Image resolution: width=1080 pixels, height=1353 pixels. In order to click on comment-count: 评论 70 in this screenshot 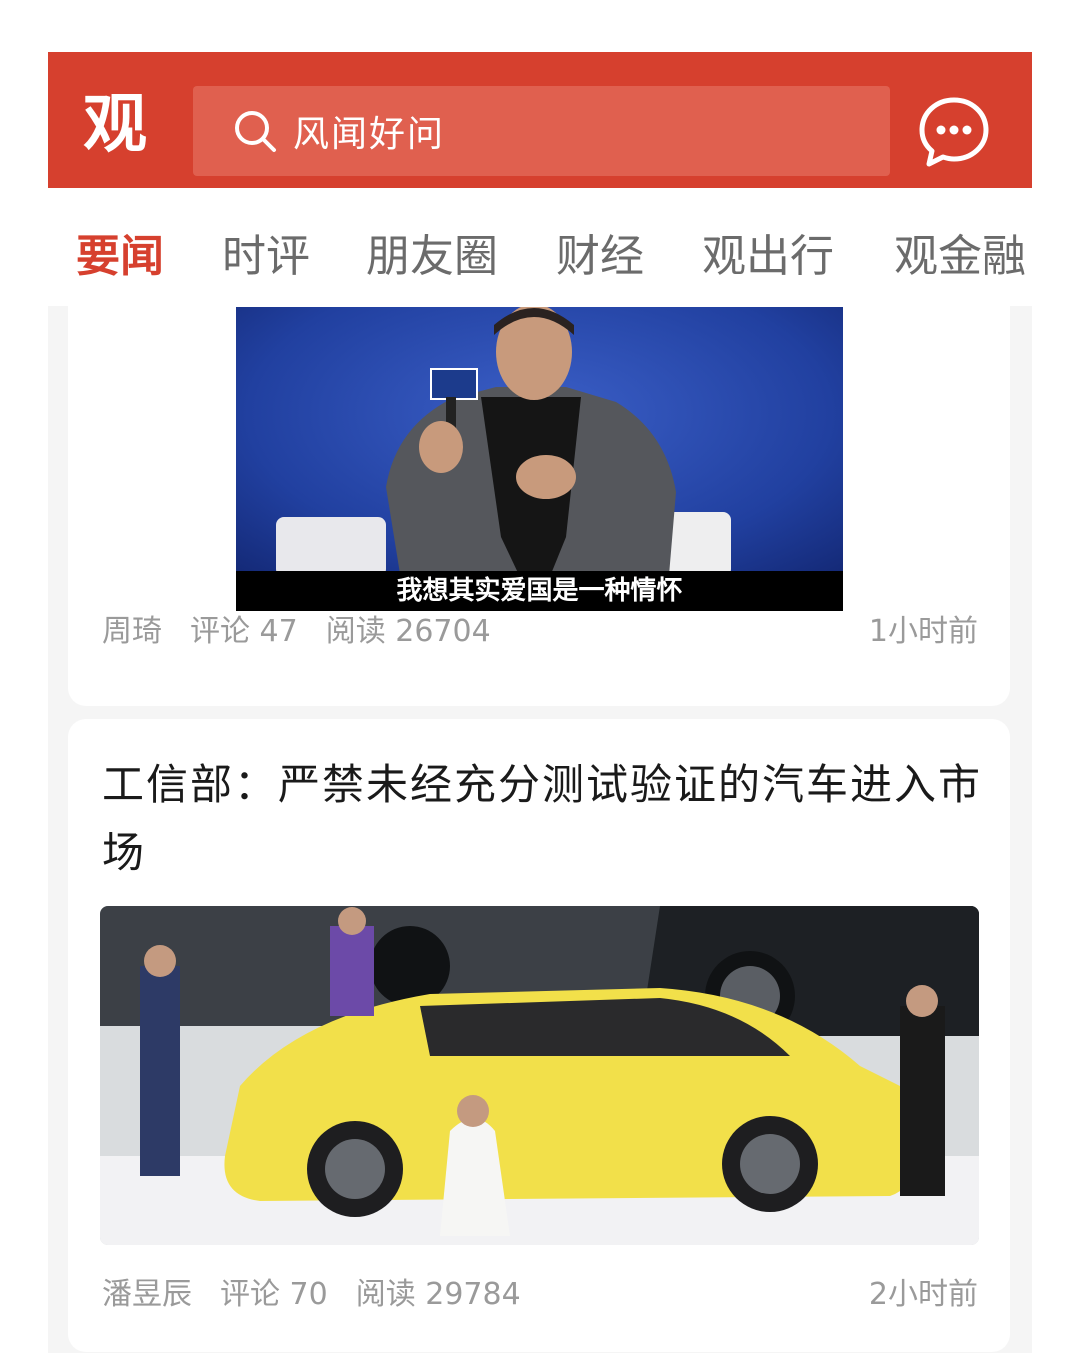, I will do `click(274, 1294)`.